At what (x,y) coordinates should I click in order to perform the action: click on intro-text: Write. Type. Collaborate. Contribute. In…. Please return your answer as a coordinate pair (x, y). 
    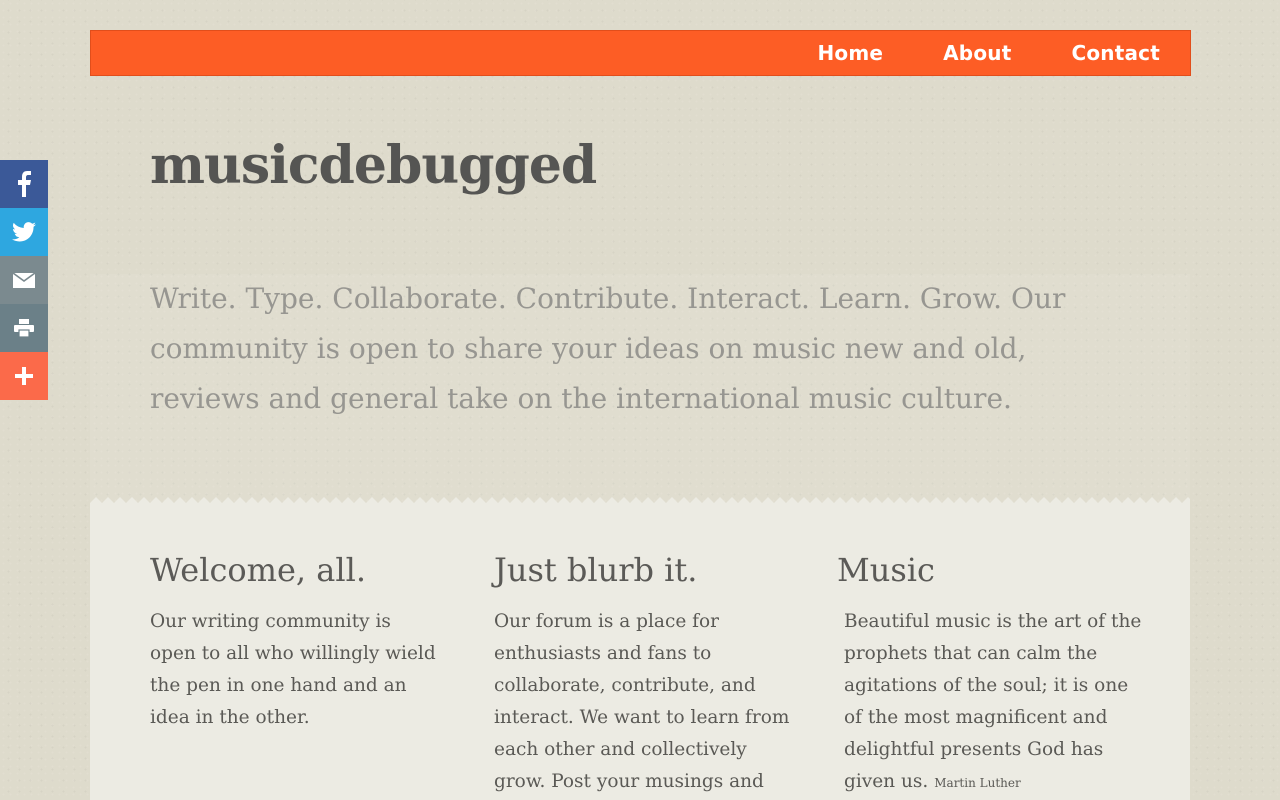
    Looking at the image, I should click on (608, 348).